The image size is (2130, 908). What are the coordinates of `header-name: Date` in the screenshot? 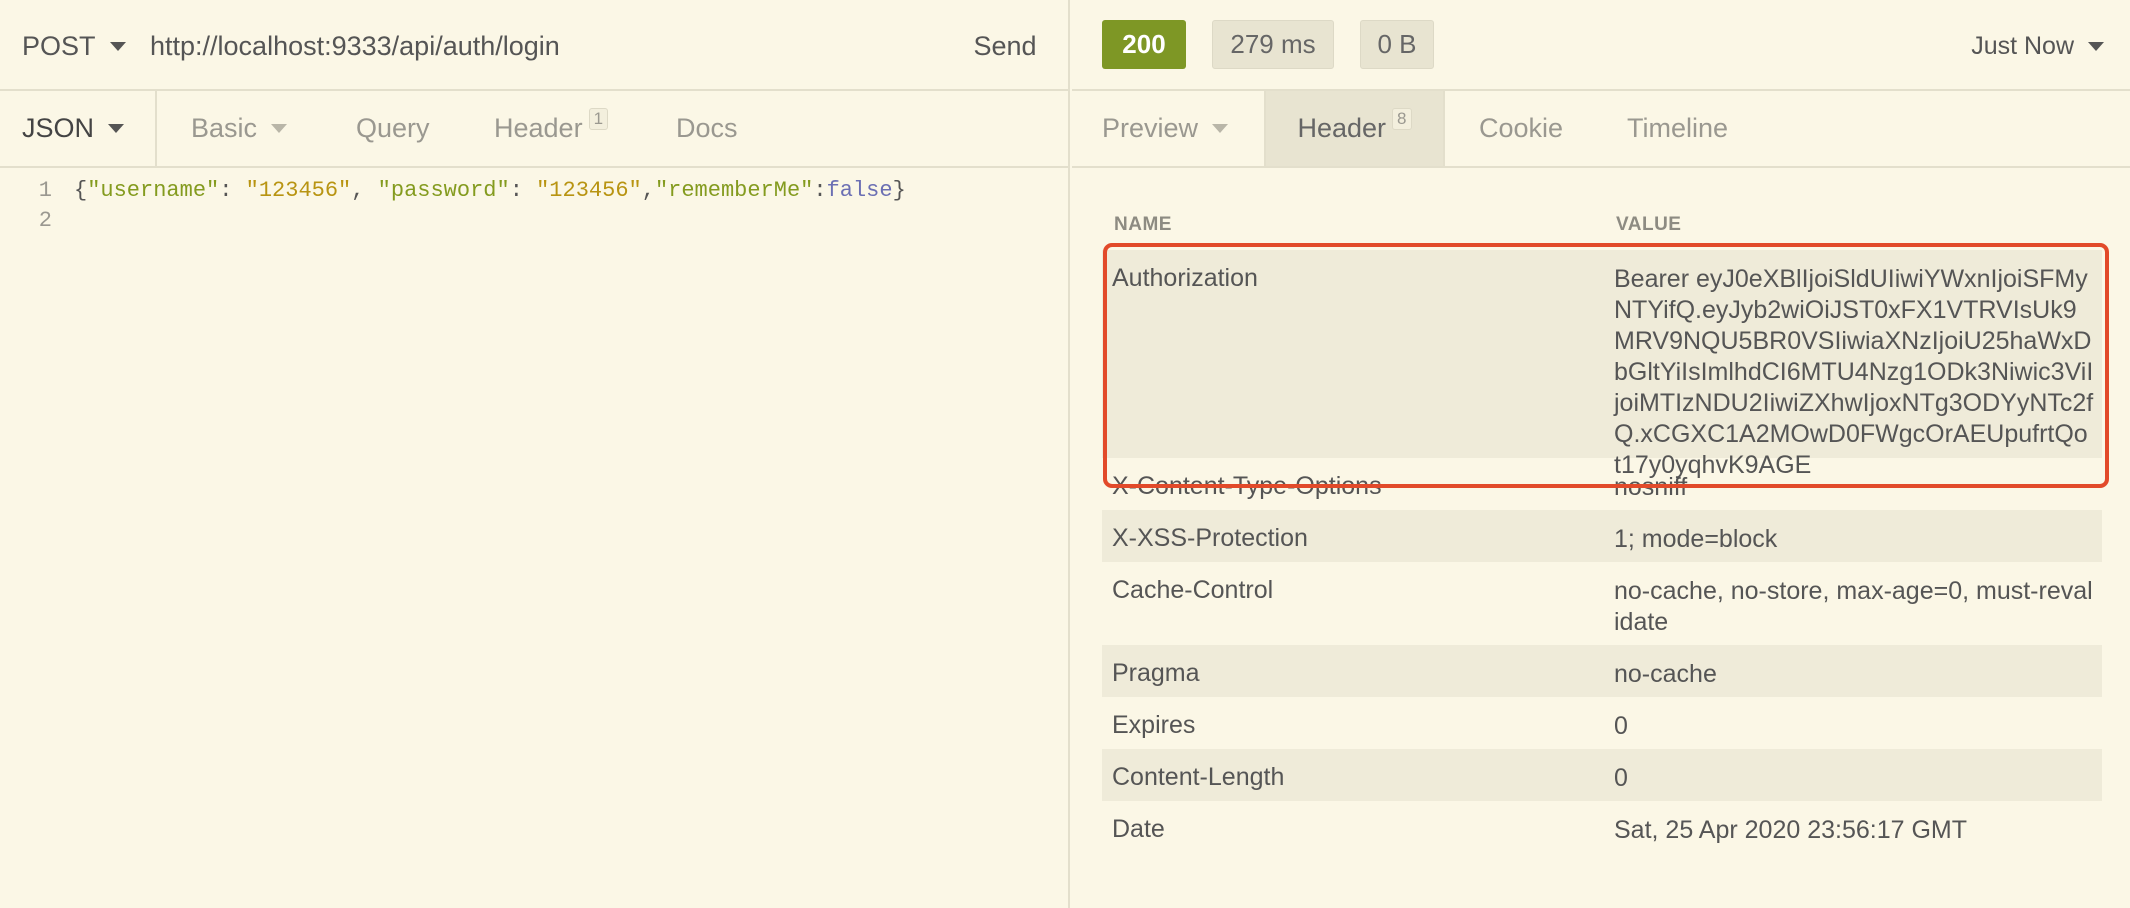 It's located at (1138, 829).